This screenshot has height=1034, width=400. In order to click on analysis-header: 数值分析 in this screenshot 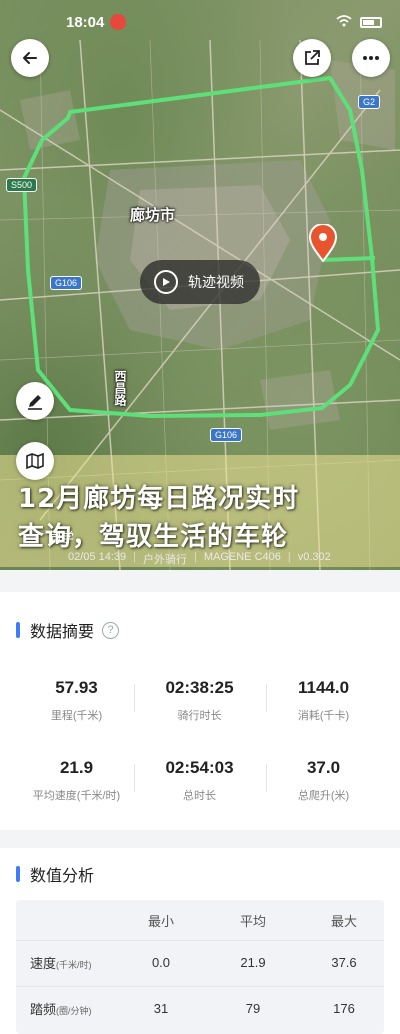, I will do `click(55, 874)`.